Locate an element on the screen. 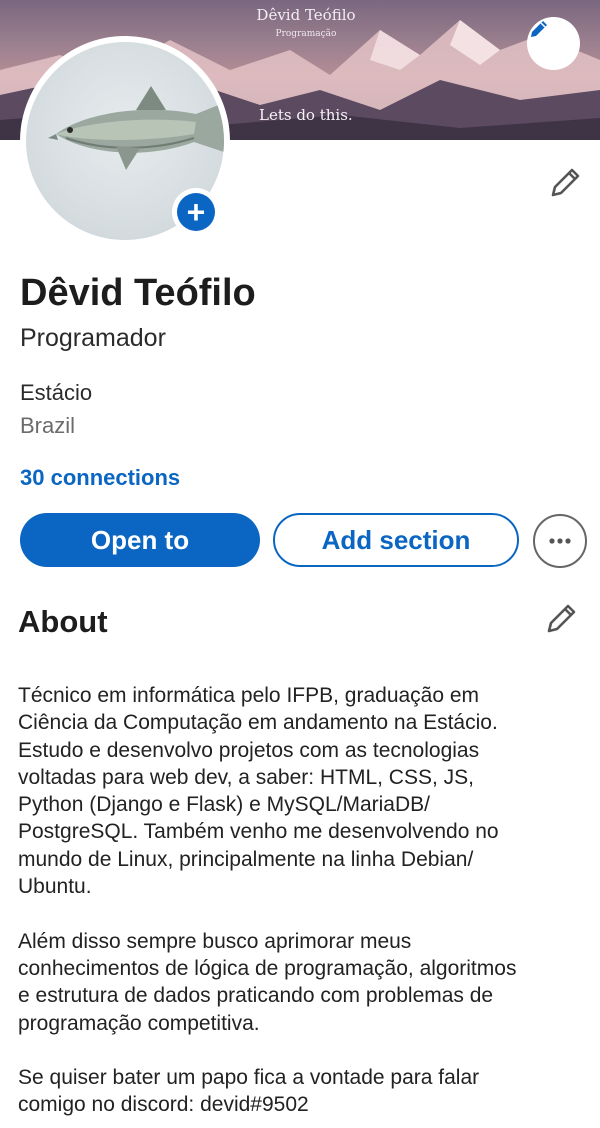  banner-subtitle: Programação is located at coordinates (306, 34).